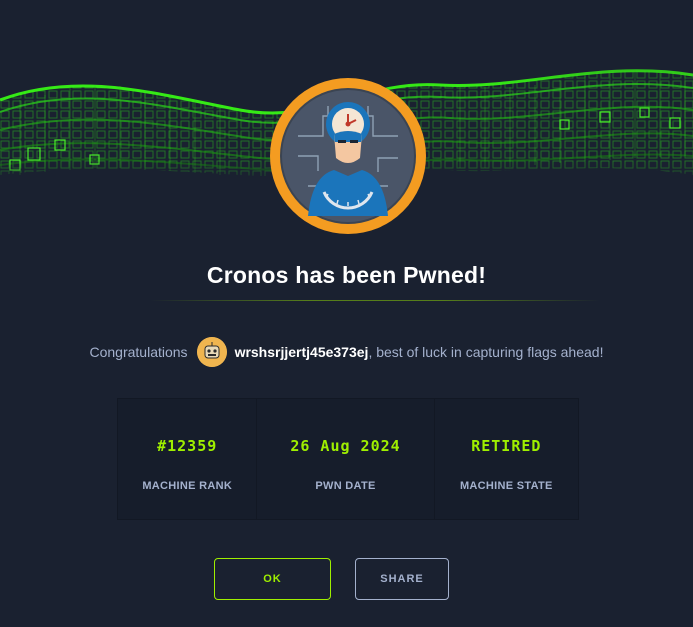  What do you see at coordinates (211, 352) in the screenshot?
I see `user-avatar-icon` at bounding box center [211, 352].